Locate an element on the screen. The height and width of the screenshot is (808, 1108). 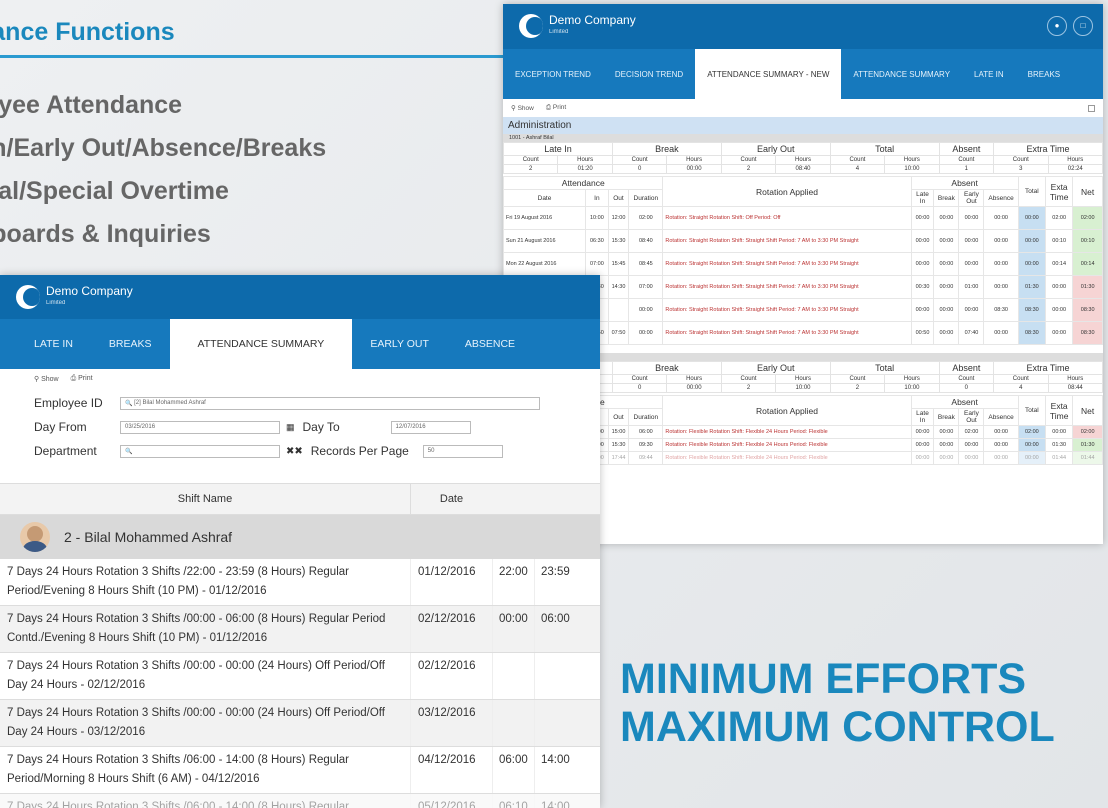
cell-date: Sun 21 August 2016 is located at coordinates (544, 241).